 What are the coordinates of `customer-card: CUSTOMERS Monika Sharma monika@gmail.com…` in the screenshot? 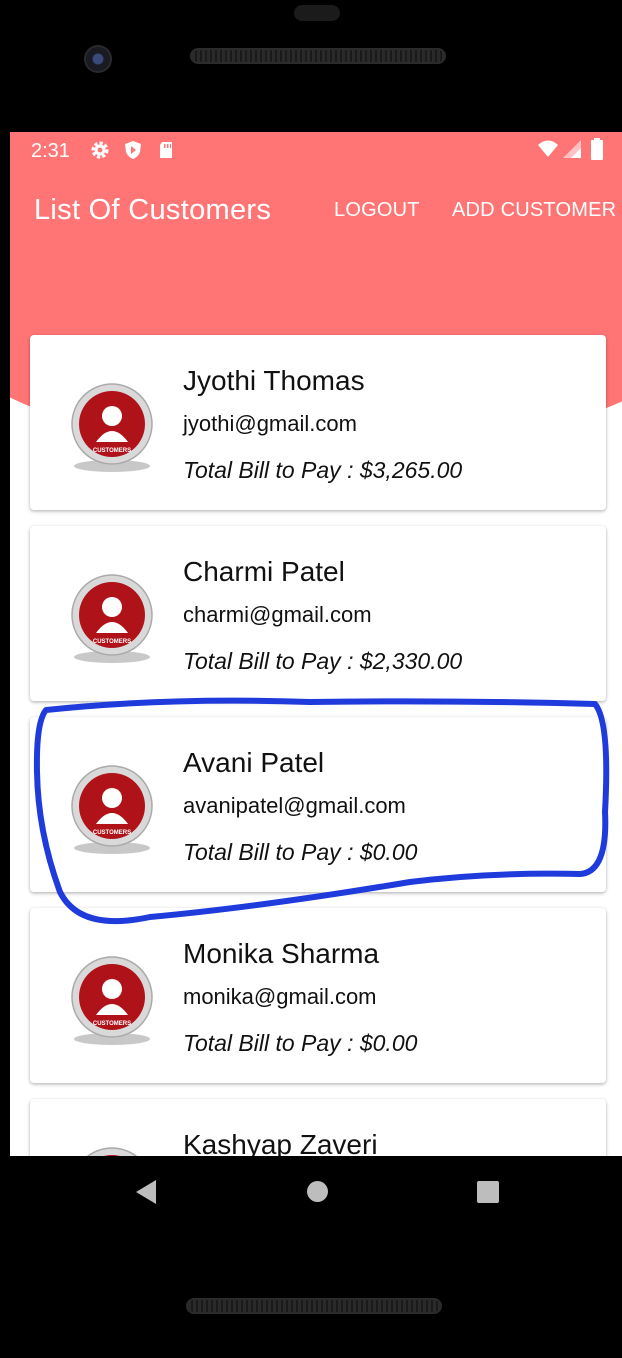 It's located at (318, 995).